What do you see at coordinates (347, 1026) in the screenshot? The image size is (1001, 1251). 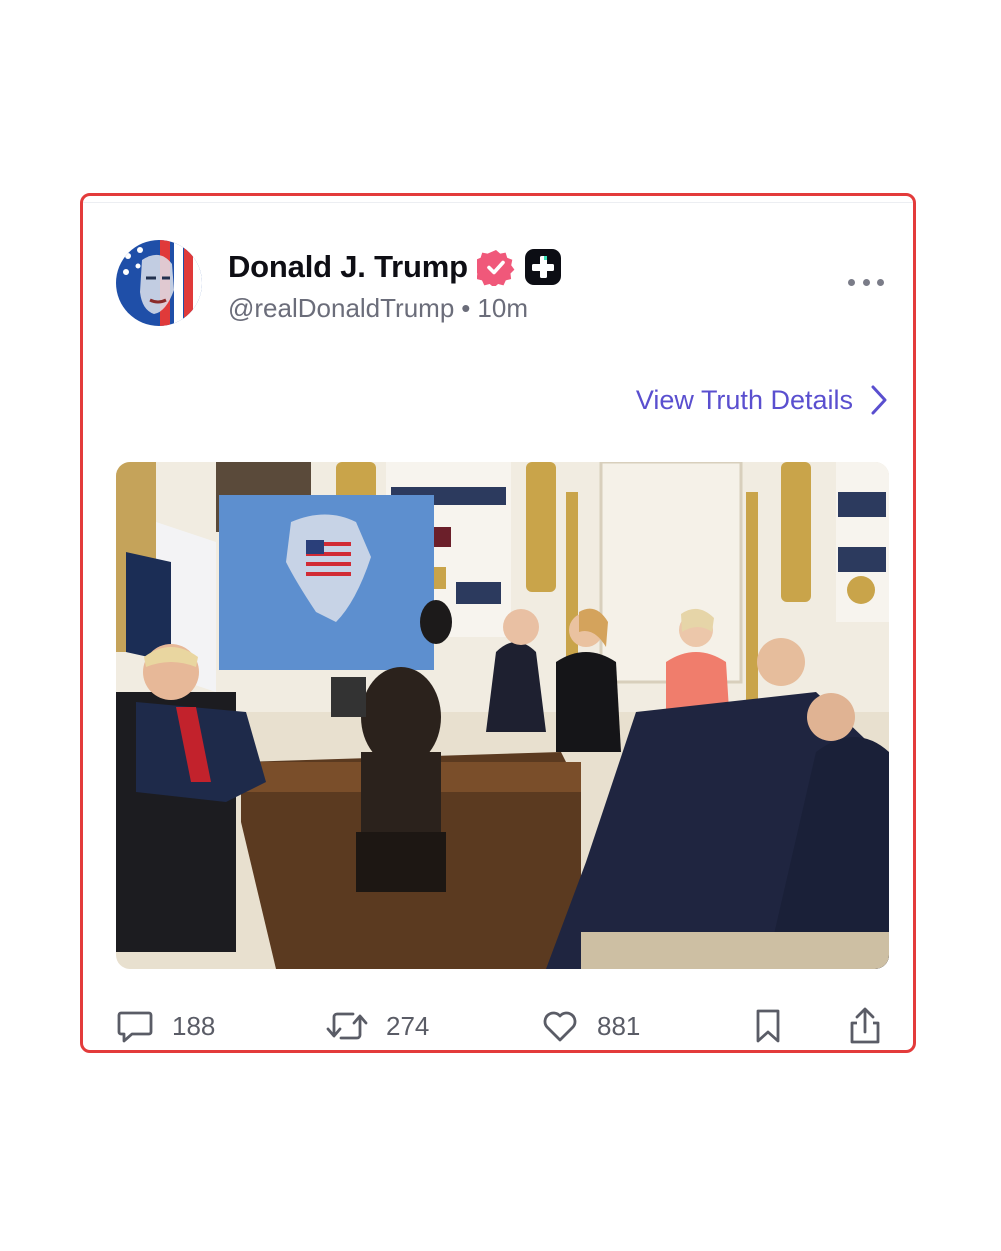 I see `retruth-icon` at bounding box center [347, 1026].